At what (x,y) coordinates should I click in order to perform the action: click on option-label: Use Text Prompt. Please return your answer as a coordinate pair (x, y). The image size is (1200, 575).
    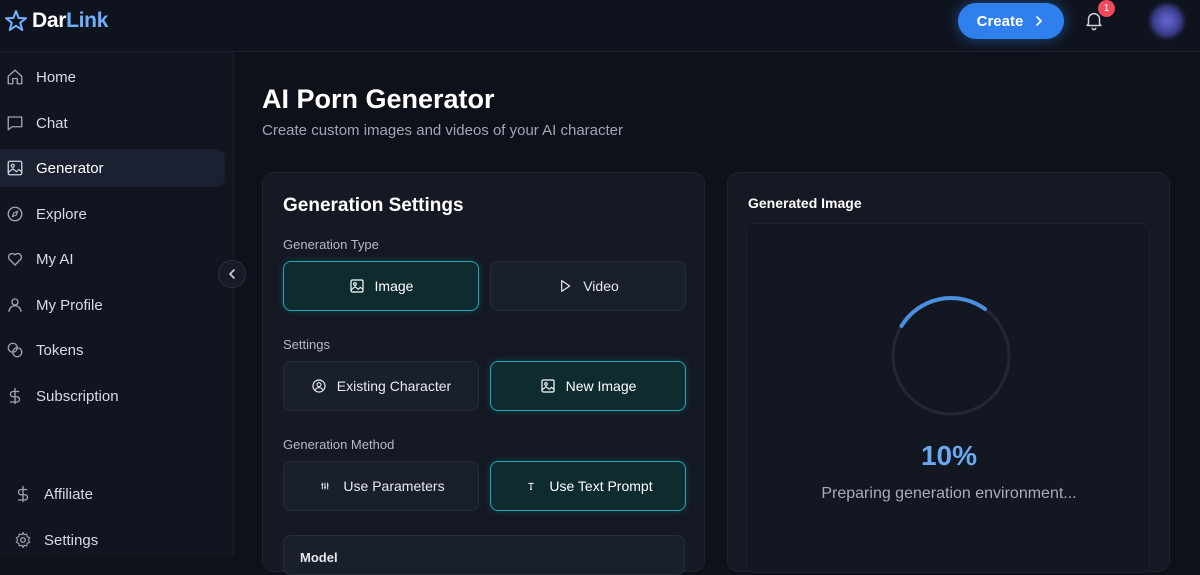
    Looking at the image, I should click on (601, 486).